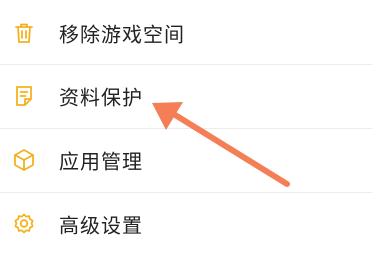 This screenshot has width=372, height=255. Describe the element at coordinates (24, 33) in the screenshot. I see `trash-icon` at that location.